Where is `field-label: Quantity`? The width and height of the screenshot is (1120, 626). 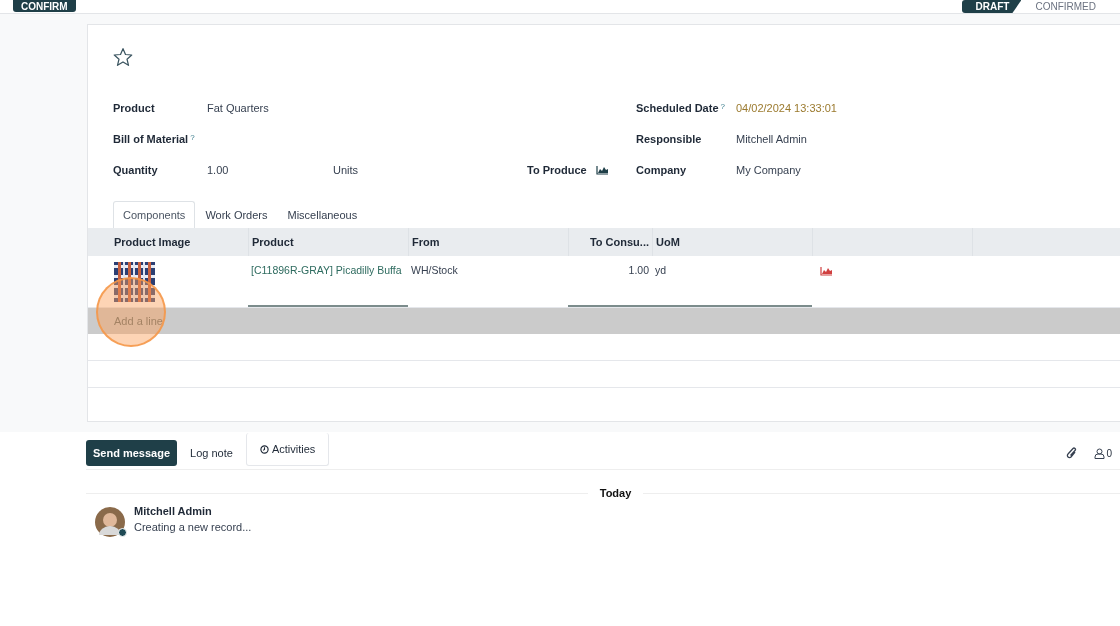 field-label: Quantity is located at coordinates (135, 169).